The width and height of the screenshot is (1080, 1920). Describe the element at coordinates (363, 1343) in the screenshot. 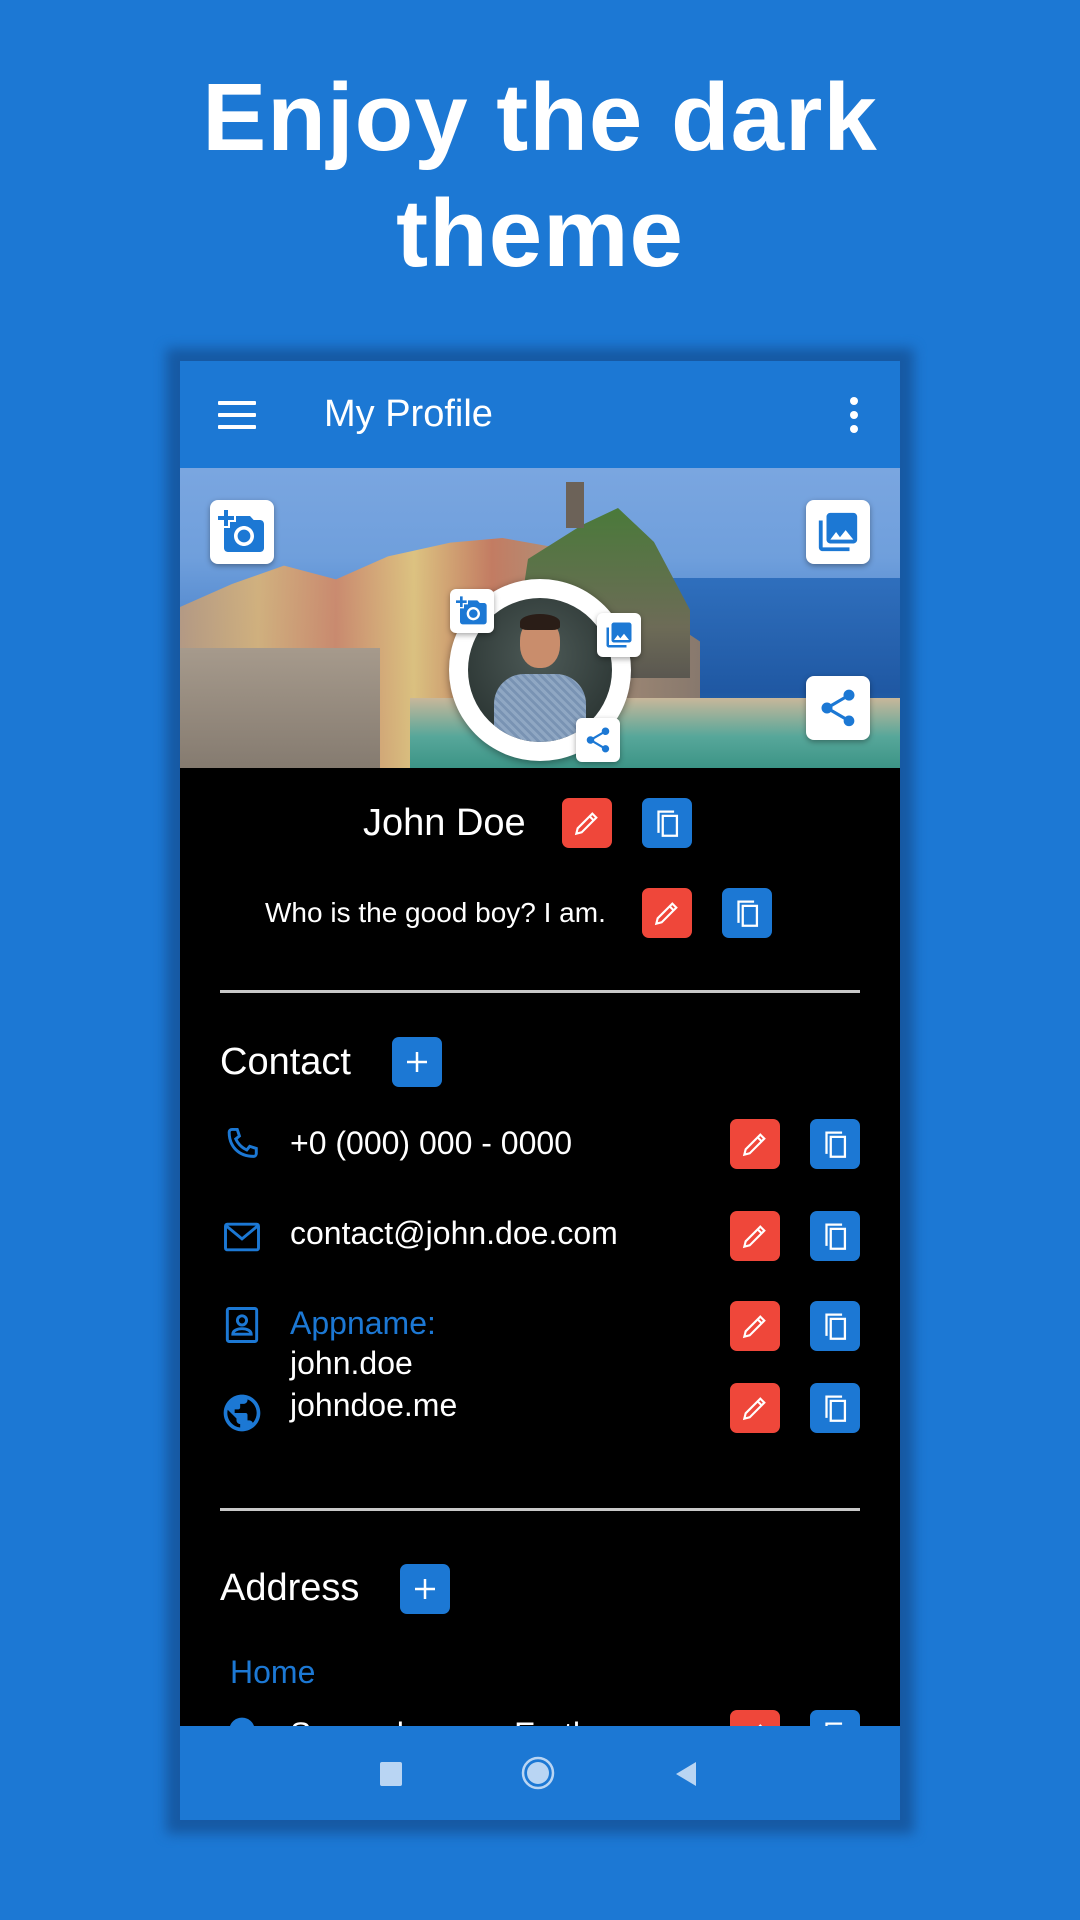

I see `appname-text: Appname: john.doe` at that location.